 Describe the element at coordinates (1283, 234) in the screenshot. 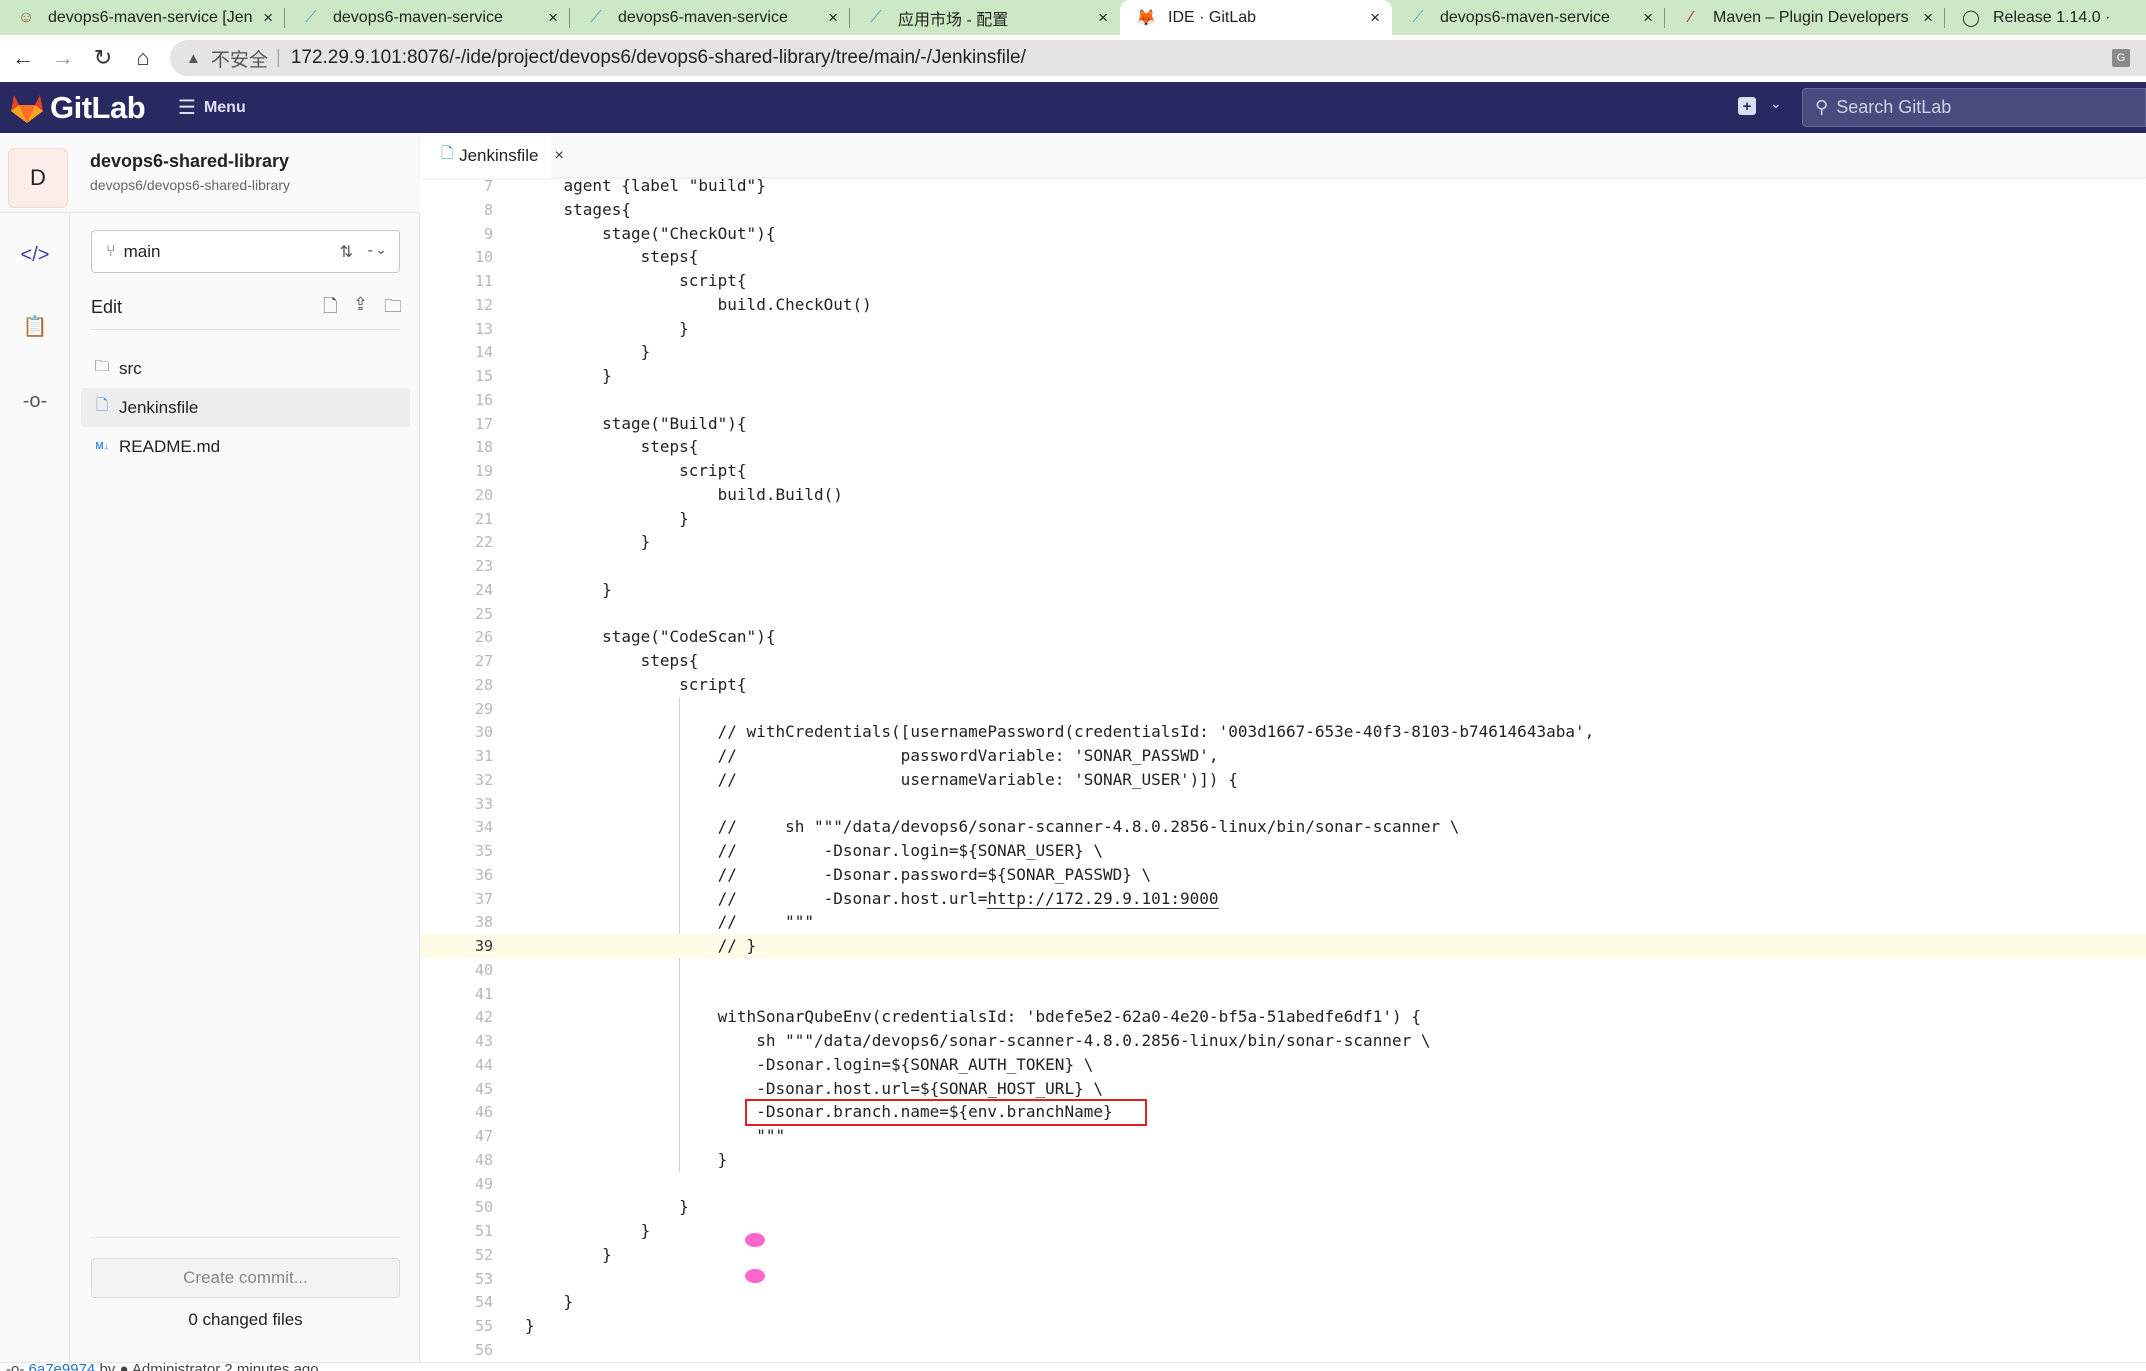

I see `code-line: 9 stage("CheckOut"){` at that location.